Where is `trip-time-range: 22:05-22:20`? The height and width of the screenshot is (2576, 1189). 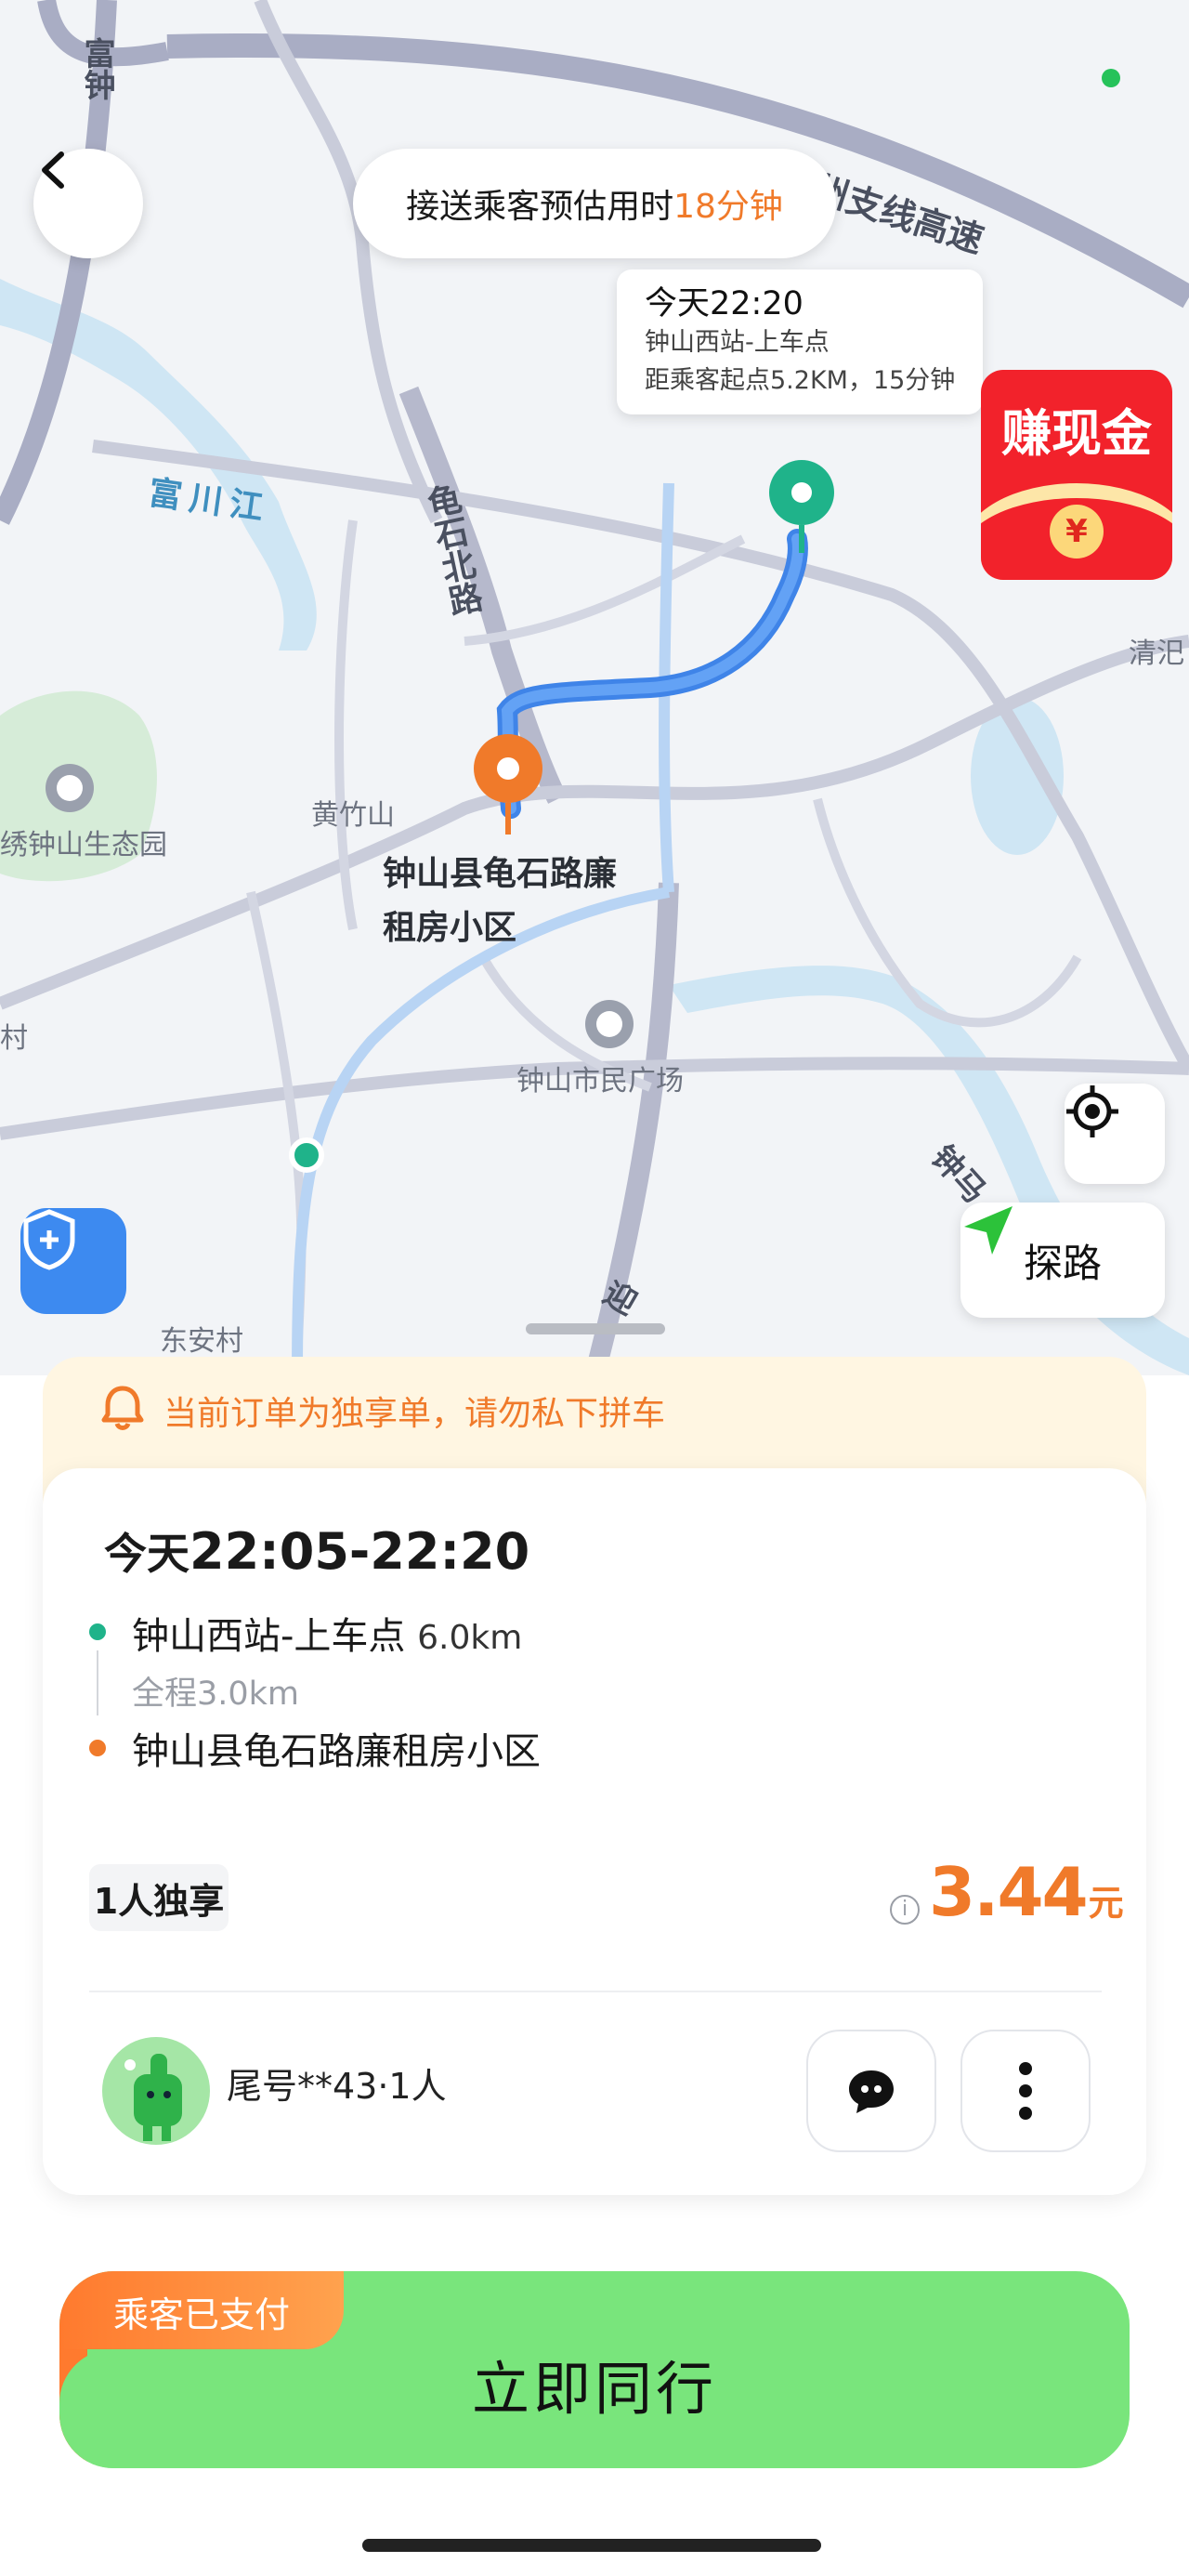
trip-time-range: 22:05-22:20 is located at coordinates (359, 1551).